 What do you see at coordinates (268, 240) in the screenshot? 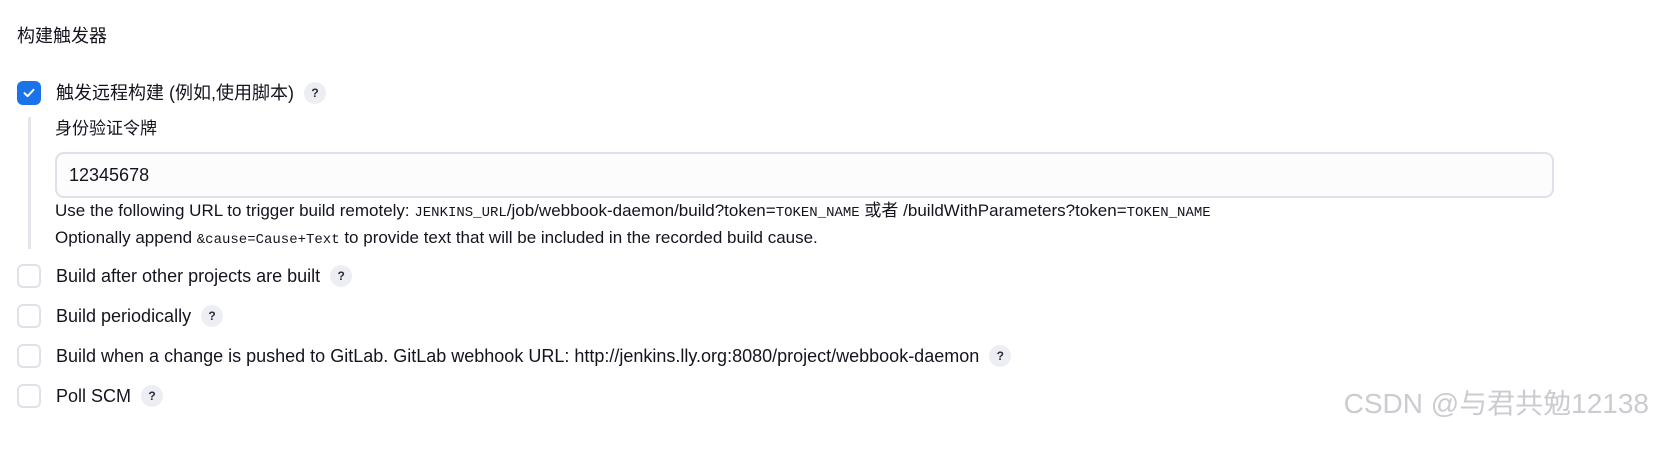
I see `cause-code: &cause=Cause+Text` at bounding box center [268, 240].